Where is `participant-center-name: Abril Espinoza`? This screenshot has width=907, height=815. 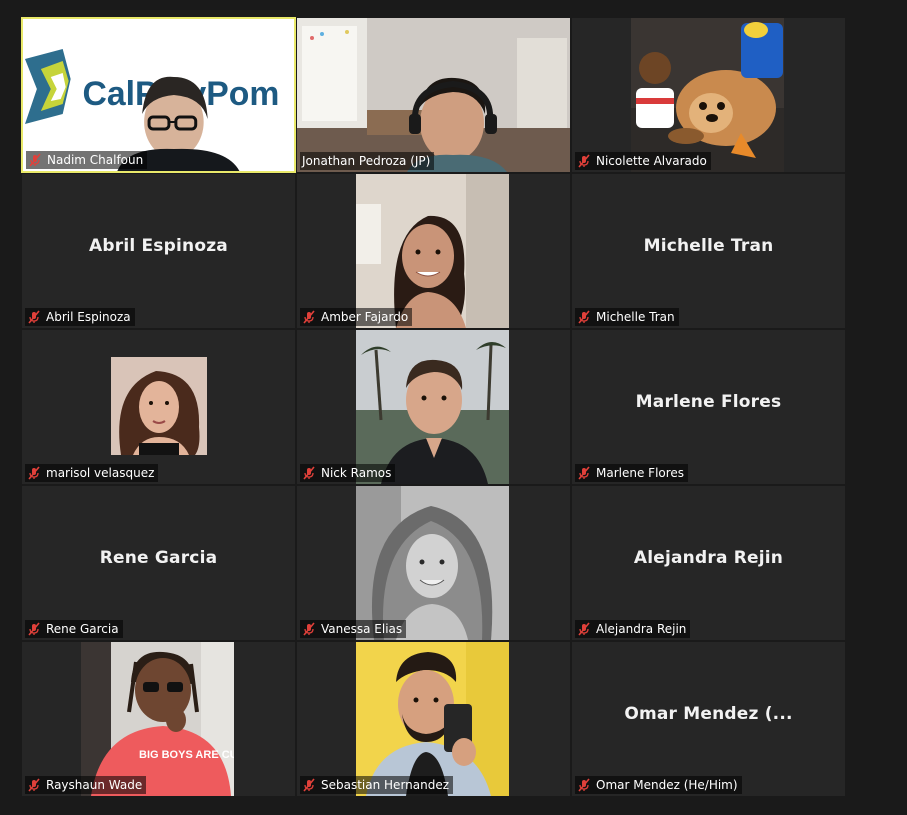 participant-center-name: Abril Espinoza is located at coordinates (158, 246).